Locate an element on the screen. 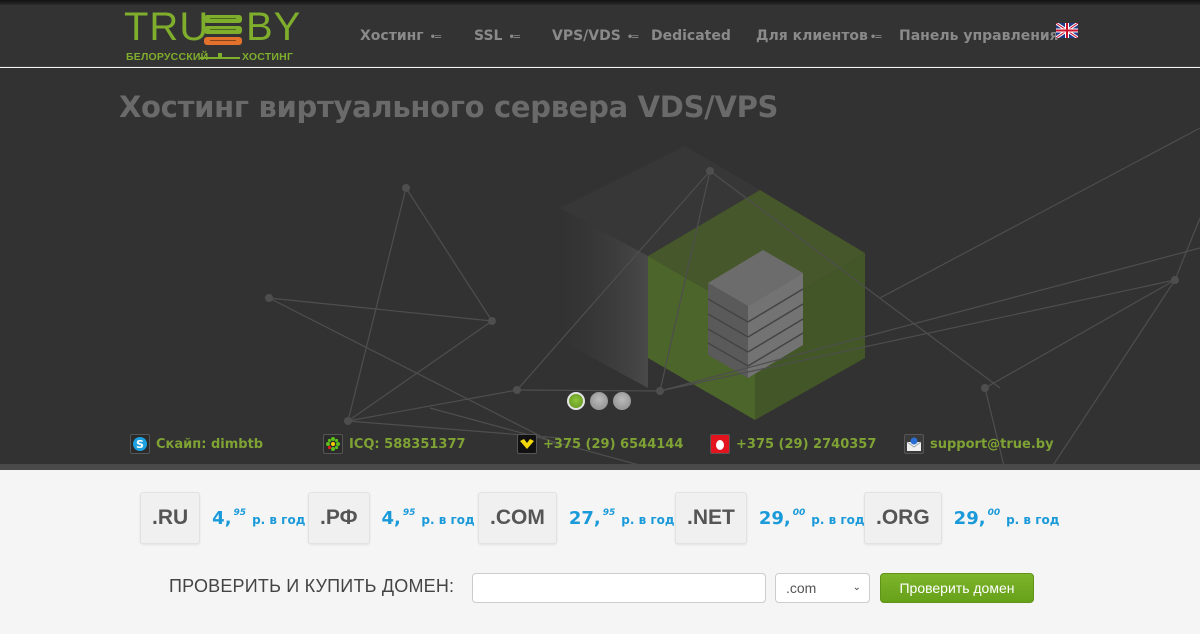  contact-text: +375 (29) 6544144 is located at coordinates (613, 444).